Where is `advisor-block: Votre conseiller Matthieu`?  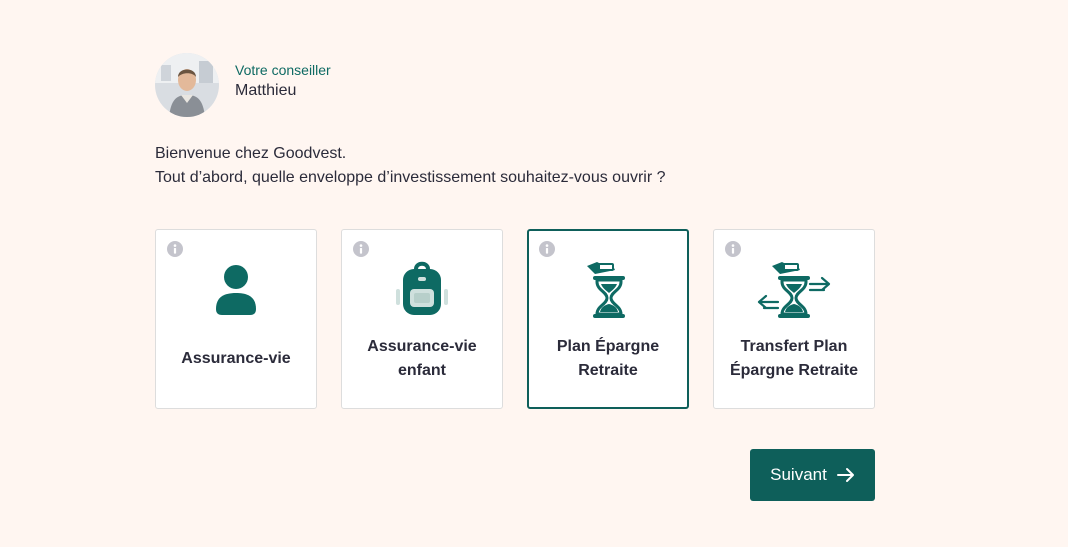 advisor-block: Votre conseiller Matthieu is located at coordinates (243, 85).